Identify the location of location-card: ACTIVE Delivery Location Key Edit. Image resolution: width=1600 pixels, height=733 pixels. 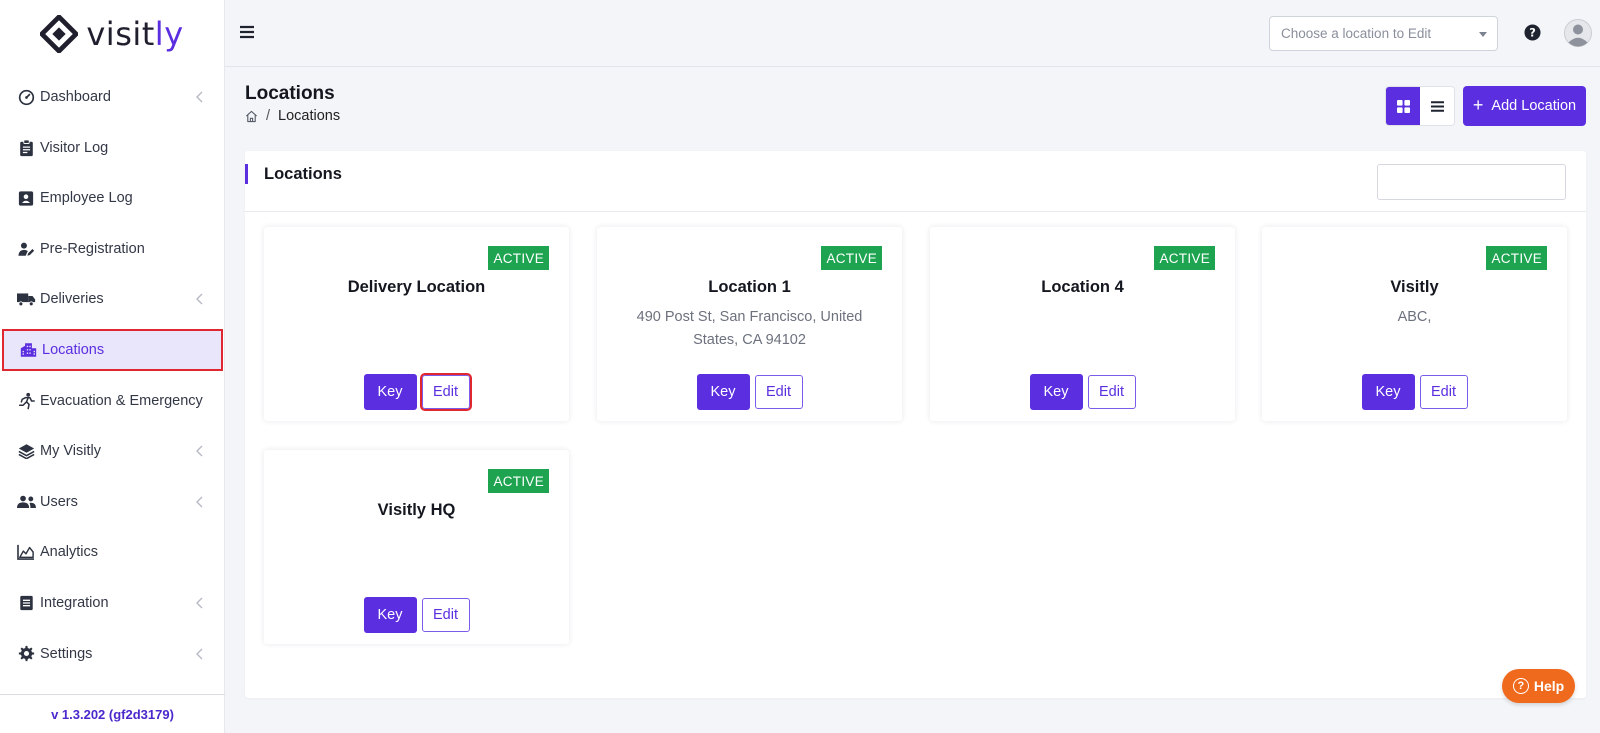
(416, 324).